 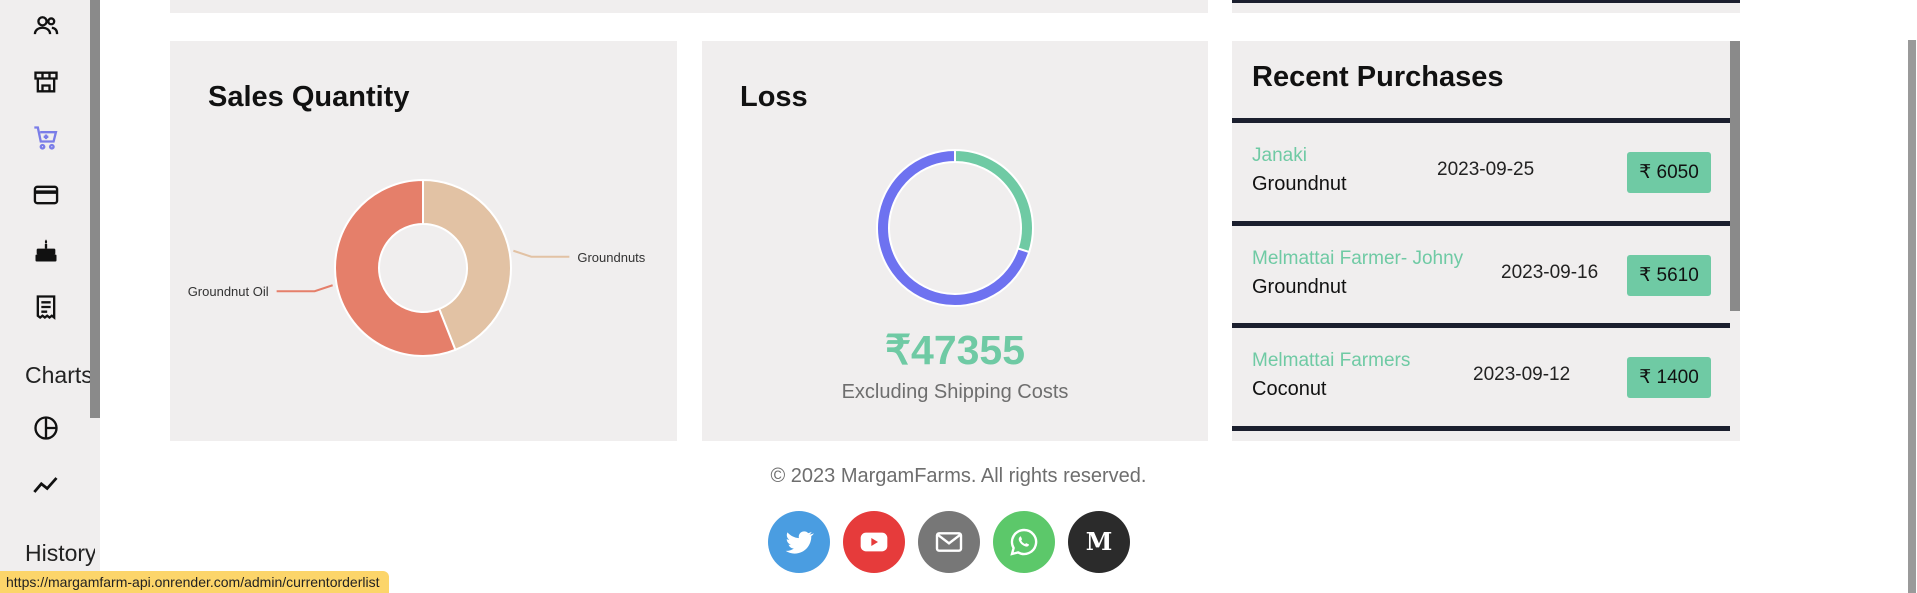 What do you see at coordinates (689, 6) in the screenshot?
I see `top-card-edge` at bounding box center [689, 6].